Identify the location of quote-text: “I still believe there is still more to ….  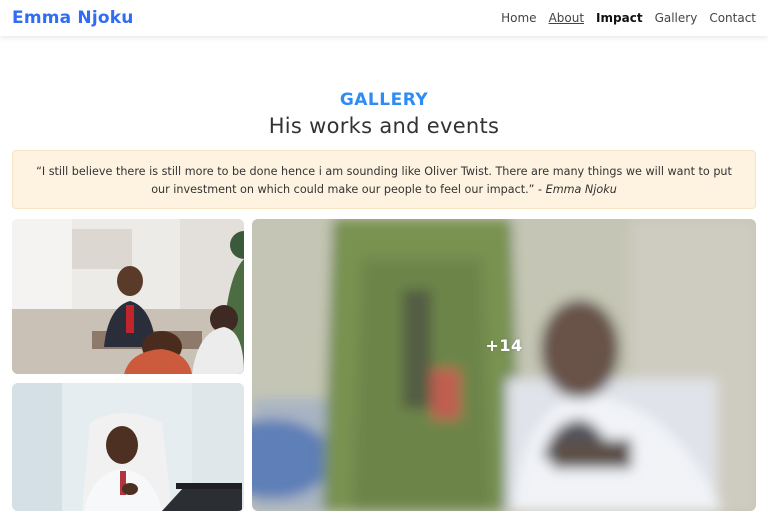
(384, 180).